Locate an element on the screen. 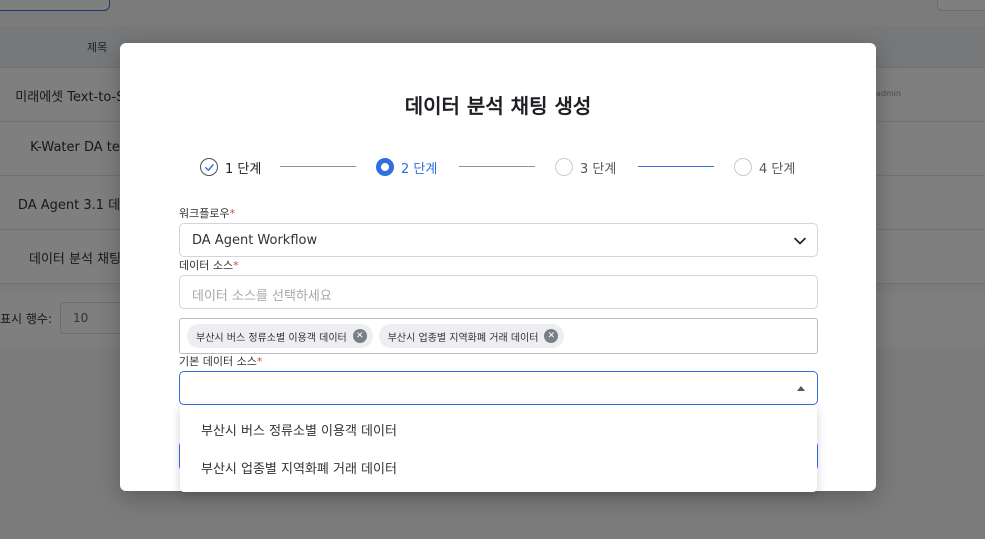  data-source-select: 데이터 소스를 선택하세요 is located at coordinates (498, 292).